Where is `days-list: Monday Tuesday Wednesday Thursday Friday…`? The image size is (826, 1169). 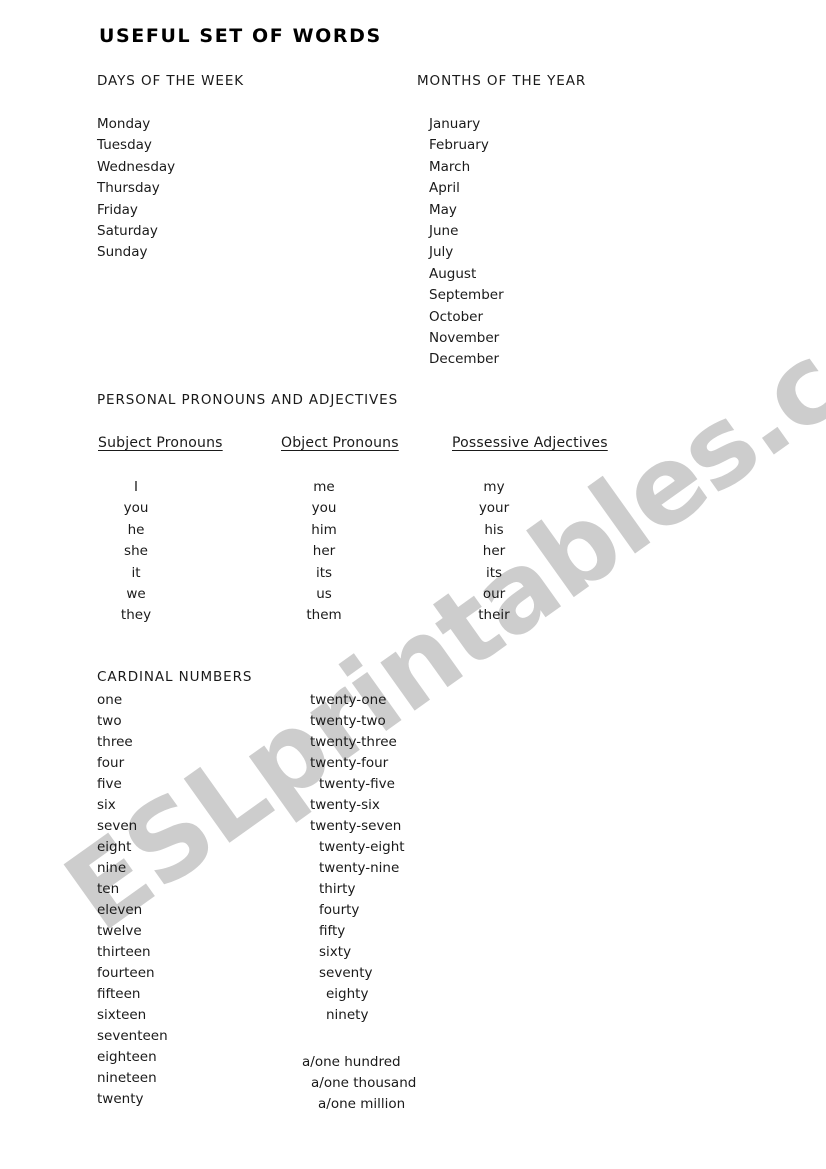 days-list: Monday Tuesday Wednesday Thursday Friday… is located at coordinates (136, 189).